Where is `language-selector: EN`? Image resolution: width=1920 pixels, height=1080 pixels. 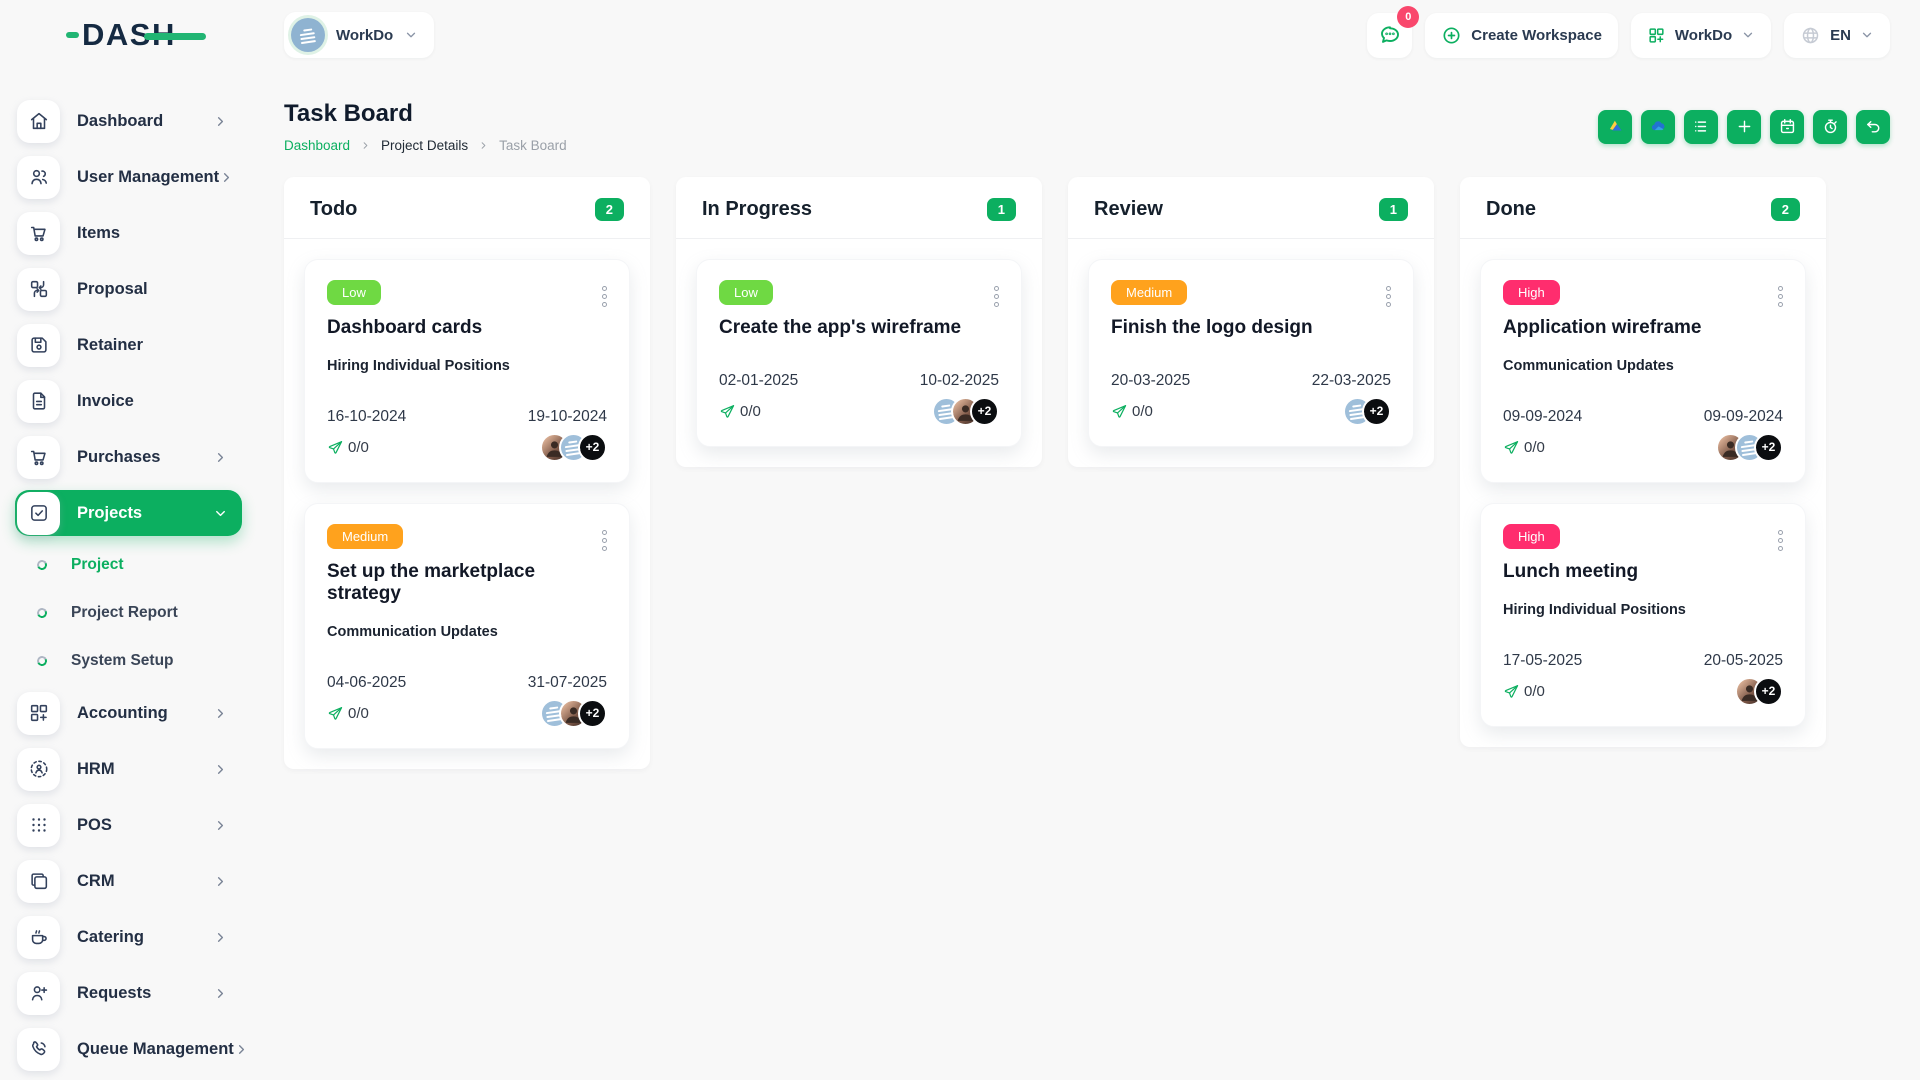
language-selector: EN is located at coordinates (1837, 35).